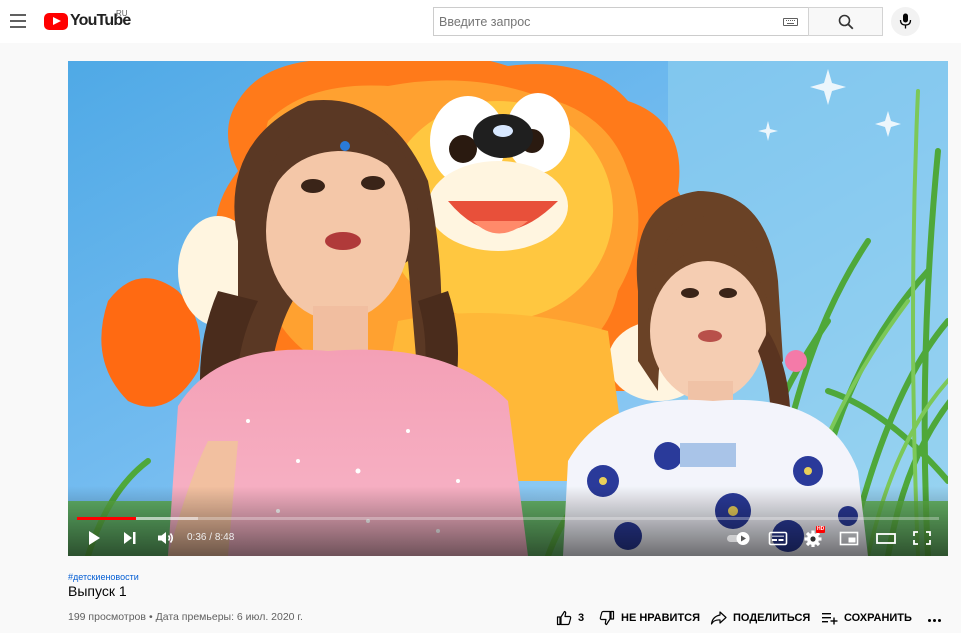  I want to click on subtitles-button, so click(778, 538).